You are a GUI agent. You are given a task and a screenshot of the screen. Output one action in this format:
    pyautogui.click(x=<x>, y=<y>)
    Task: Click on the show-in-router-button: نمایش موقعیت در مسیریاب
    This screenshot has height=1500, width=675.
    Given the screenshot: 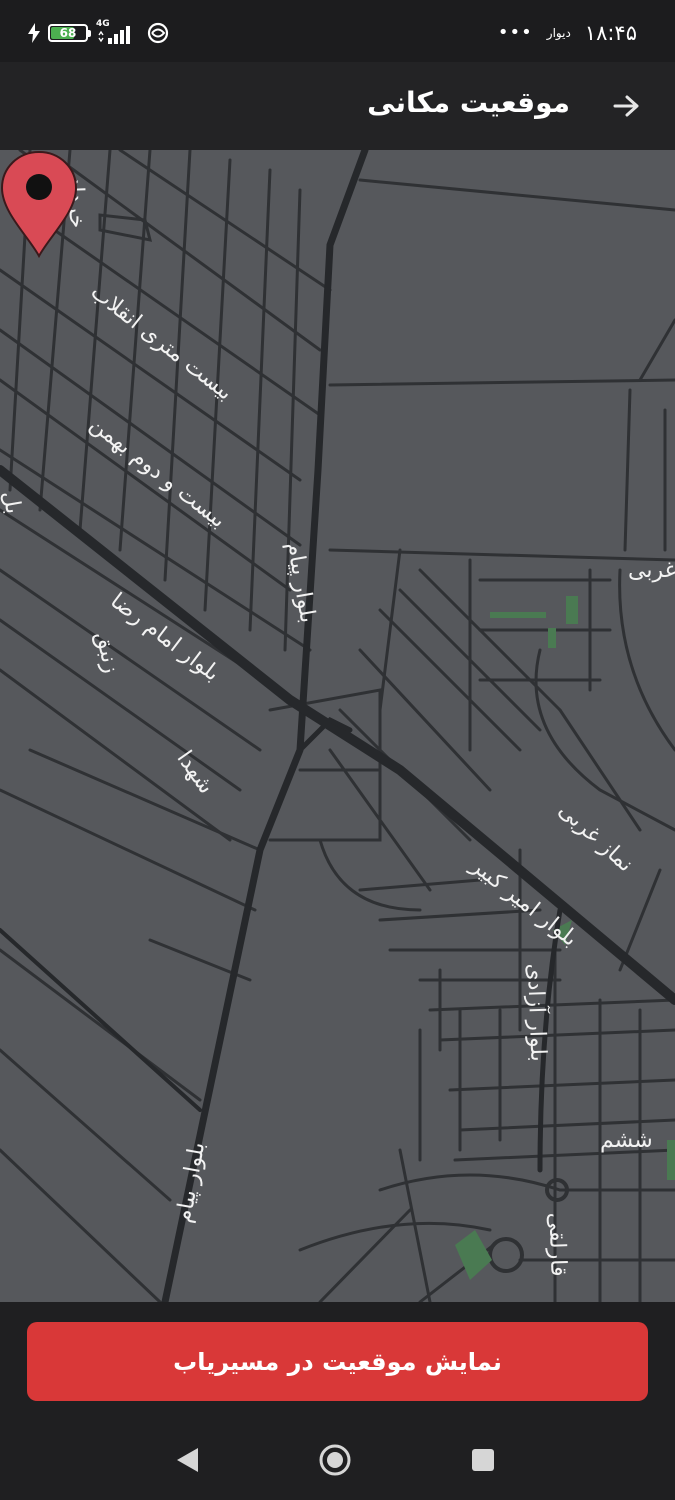 What is the action you would take?
    pyautogui.click(x=337, y=1361)
    